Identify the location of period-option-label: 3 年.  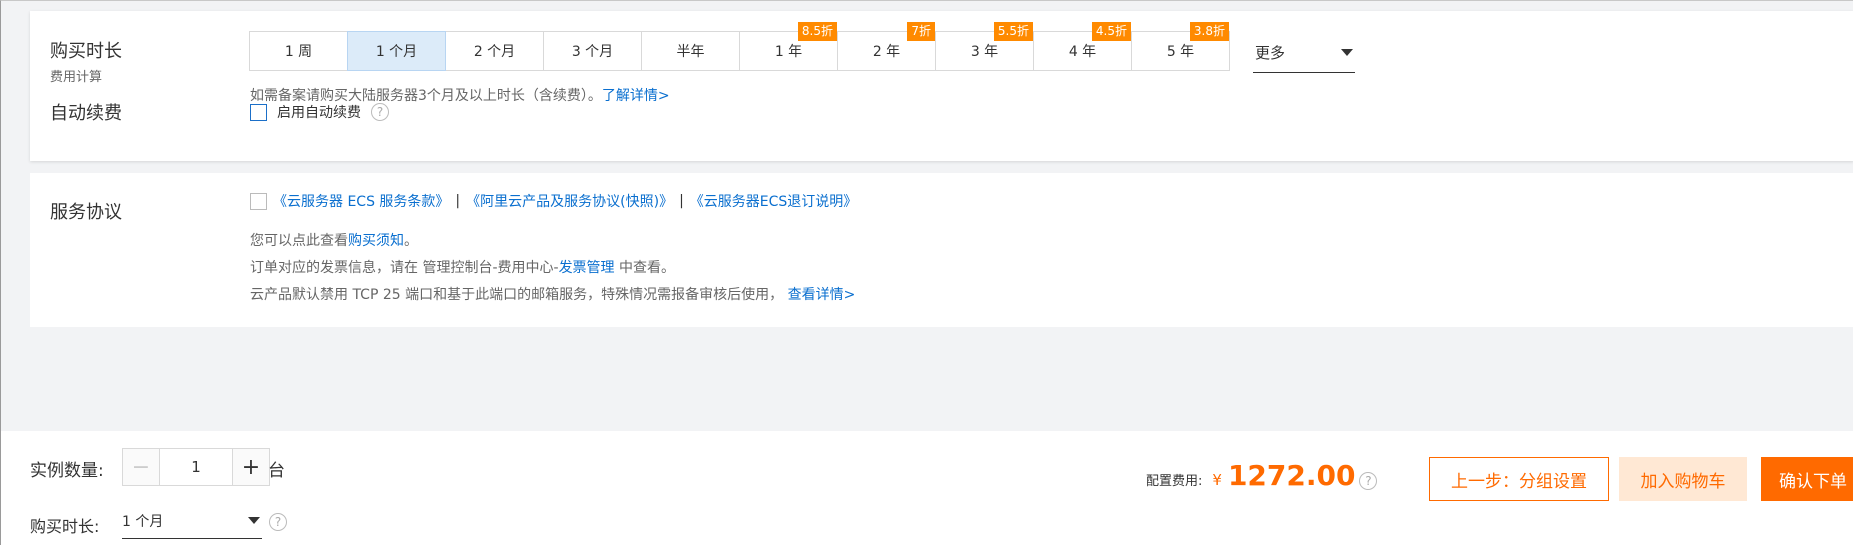
(984, 52).